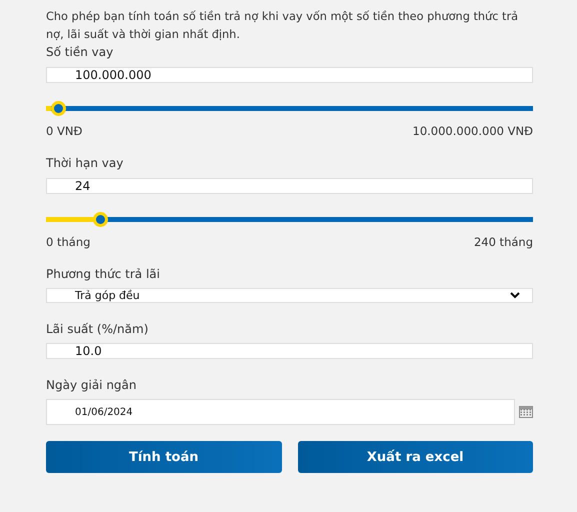 This screenshot has width=577, height=512. I want to click on input-field: 10.0, so click(289, 351).